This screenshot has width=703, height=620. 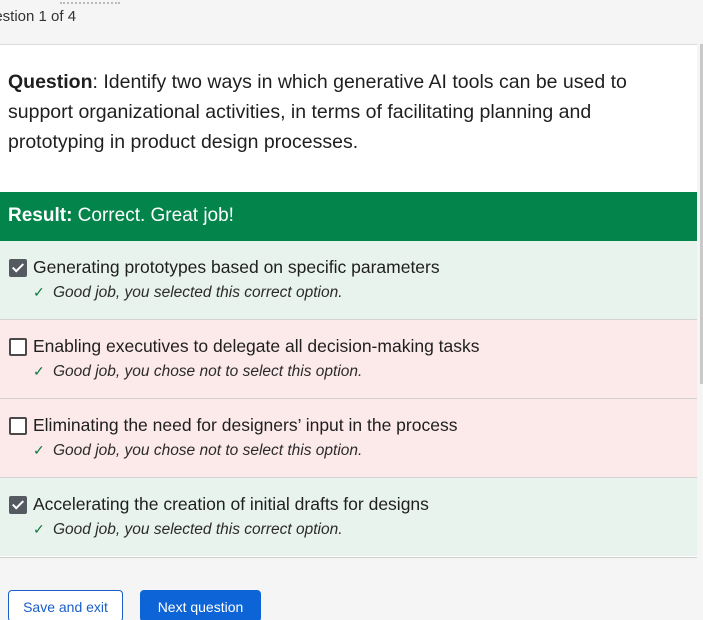 I want to click on result-message: Correct. Great job!, so click(x=153, y=215).